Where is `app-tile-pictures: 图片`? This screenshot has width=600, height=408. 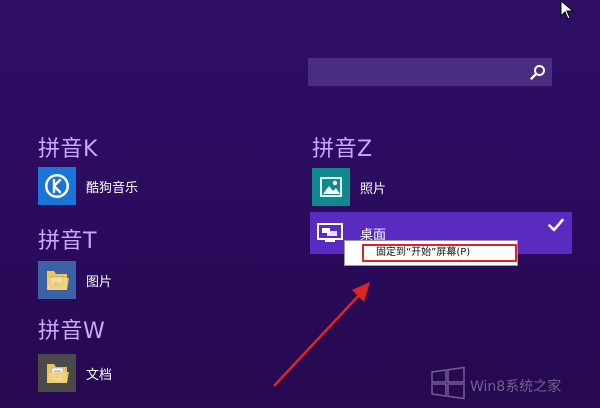
app-tile-pictures: 图片 is located at coordinates (75, 280).